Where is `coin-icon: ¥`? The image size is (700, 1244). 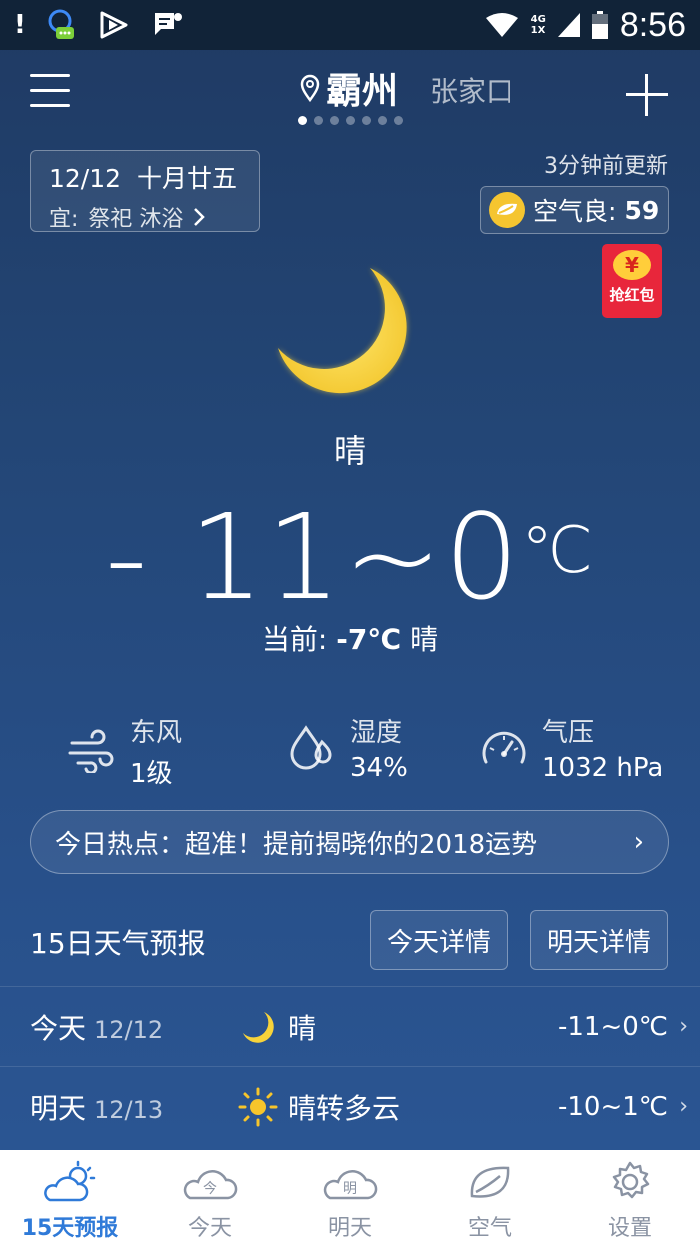 coin-icon: ¥ is located at coordinates (632, 265).